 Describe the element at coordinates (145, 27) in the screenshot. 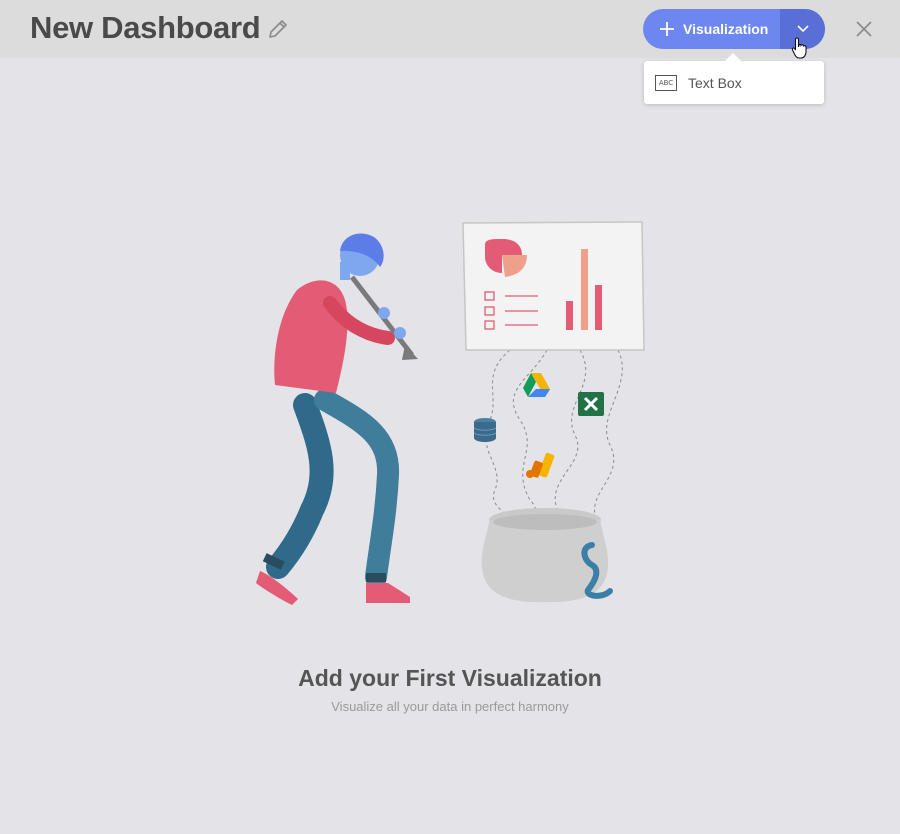

I see `page-title: New Dashboard` at that location.